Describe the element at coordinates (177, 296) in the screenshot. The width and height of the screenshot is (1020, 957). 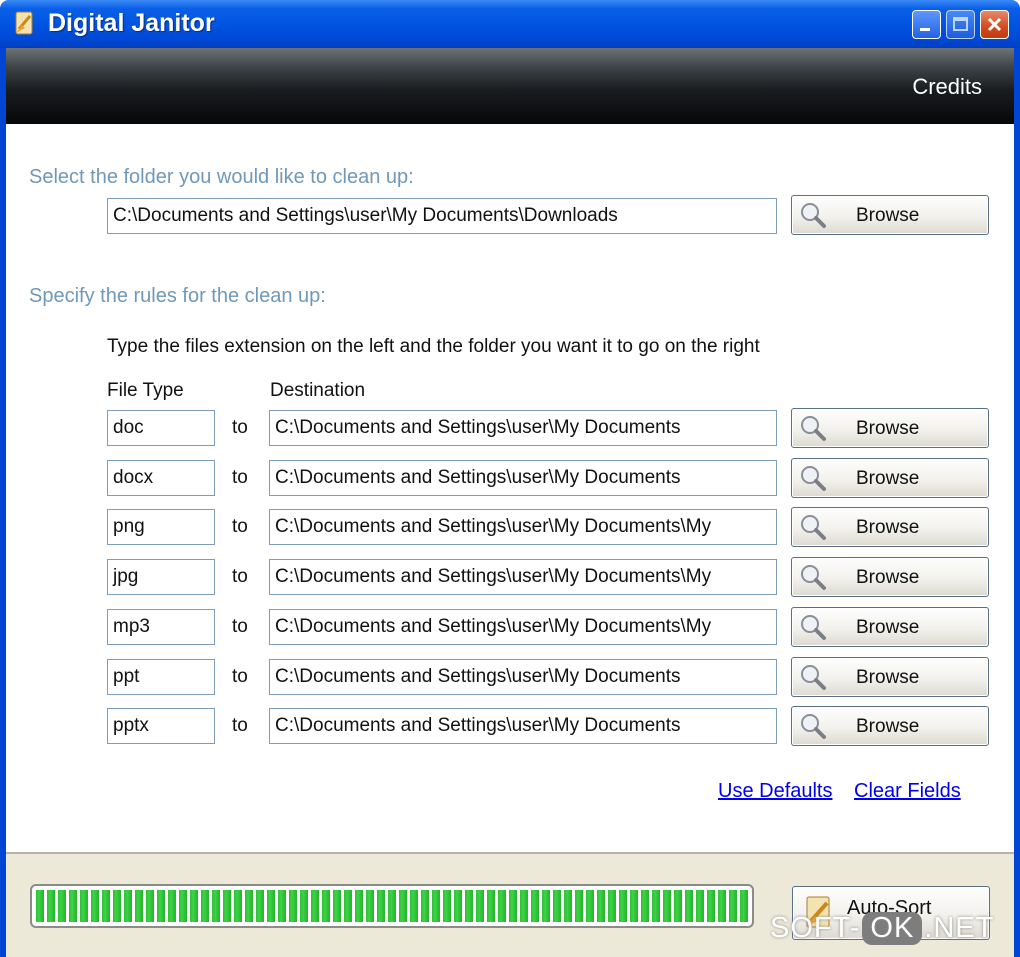
I see `rules-heading: Specify the rules for the clean up:` at that location.